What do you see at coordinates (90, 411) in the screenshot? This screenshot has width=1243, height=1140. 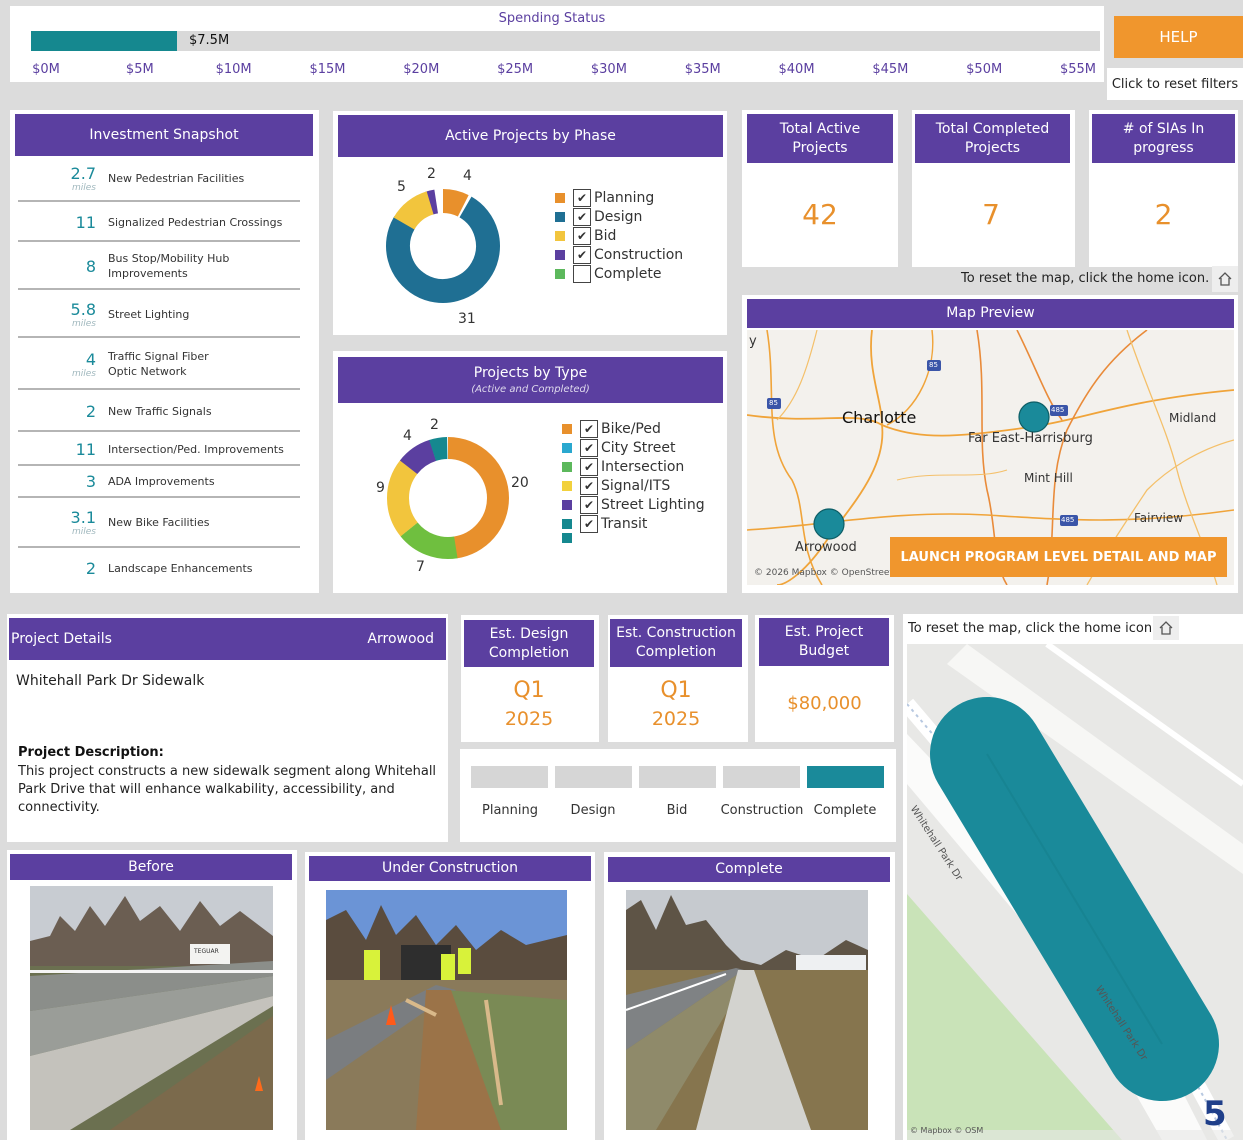 I see `snapshot-number: 2` at bounding box center [90, 411].